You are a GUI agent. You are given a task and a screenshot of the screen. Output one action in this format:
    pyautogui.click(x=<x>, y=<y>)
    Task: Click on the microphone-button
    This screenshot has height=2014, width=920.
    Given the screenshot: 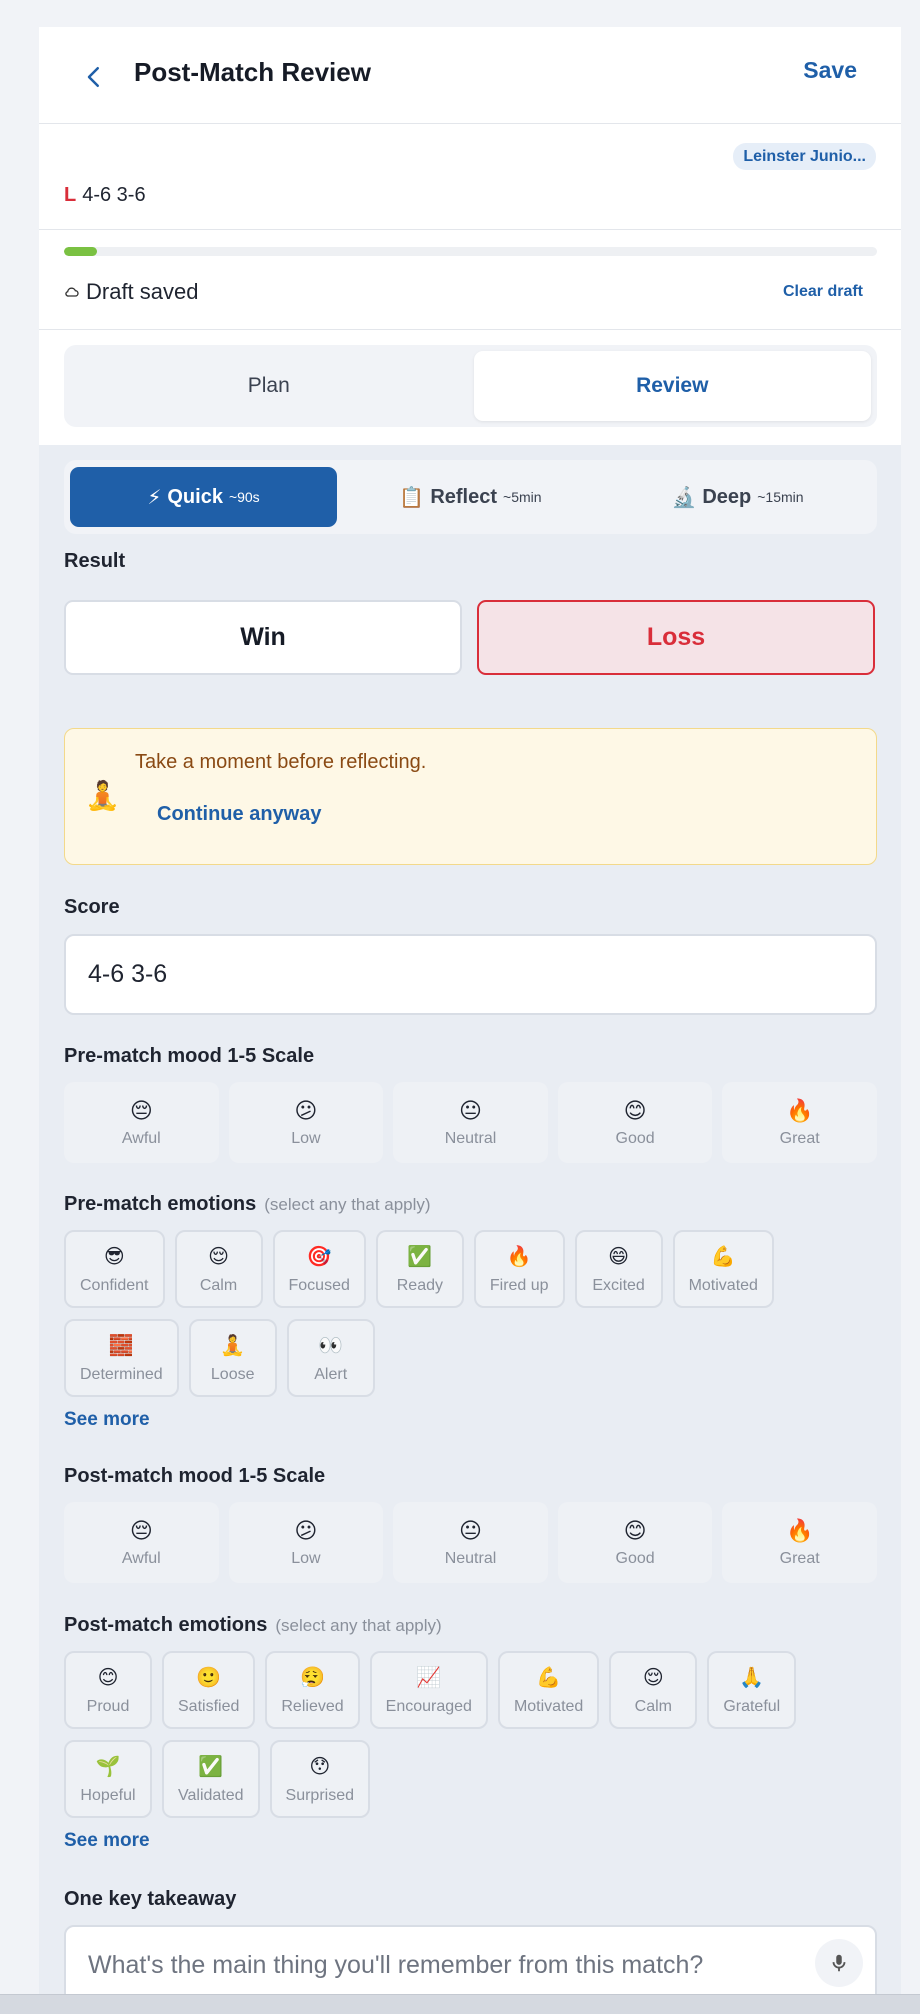 What is the action you would take?
    pyautogui.click(x=839, y=1963)
    